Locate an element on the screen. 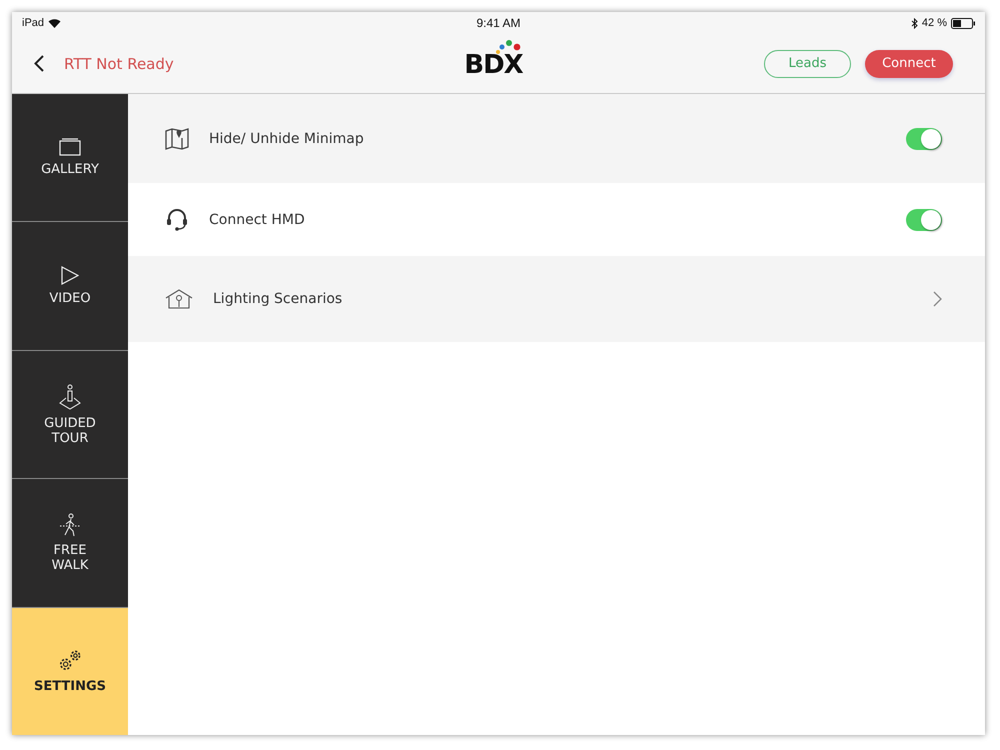  brand-logo: BDX is located at coordinates (493, 58).